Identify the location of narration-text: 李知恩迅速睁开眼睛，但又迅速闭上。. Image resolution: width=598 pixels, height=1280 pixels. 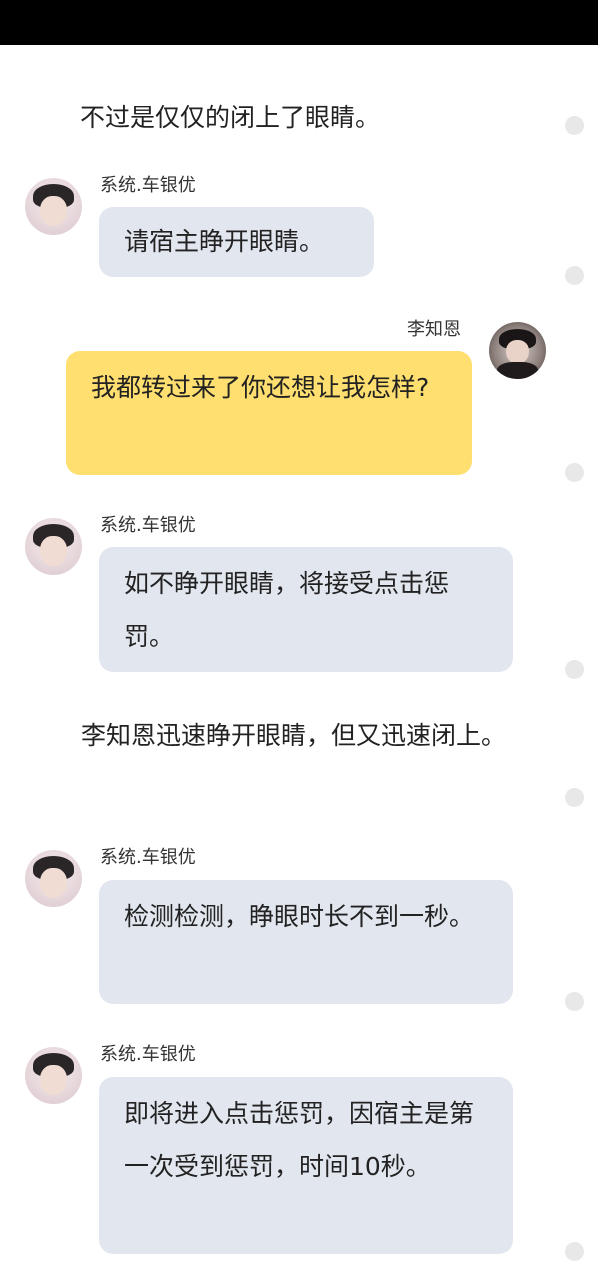
(294, 735).